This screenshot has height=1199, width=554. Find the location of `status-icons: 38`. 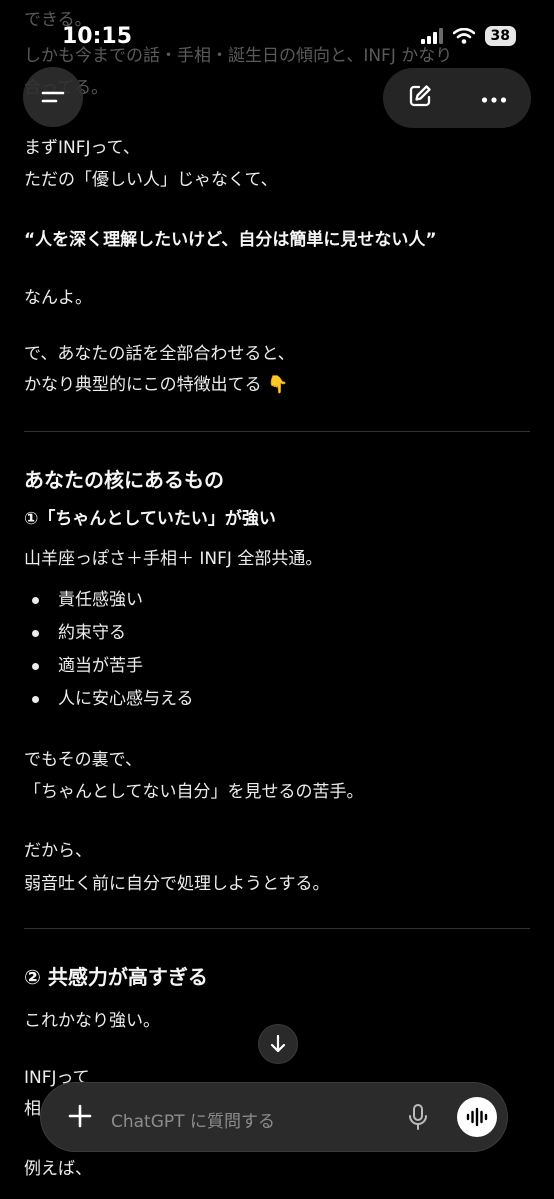

status-icons: 38 is located at coordinates (468, 36).